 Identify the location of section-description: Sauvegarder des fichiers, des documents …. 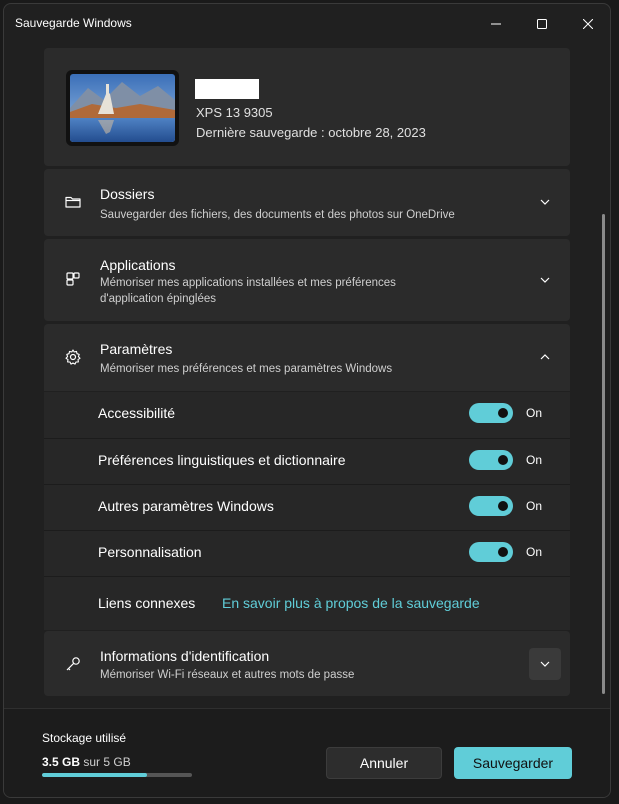
(277, 215).